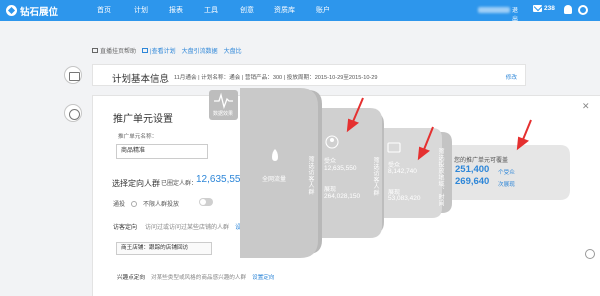 This screenshot has height=296, width=600. Describe the element at coordinates (494, 10) in the screenshot. I see `username-blurred` at that location.